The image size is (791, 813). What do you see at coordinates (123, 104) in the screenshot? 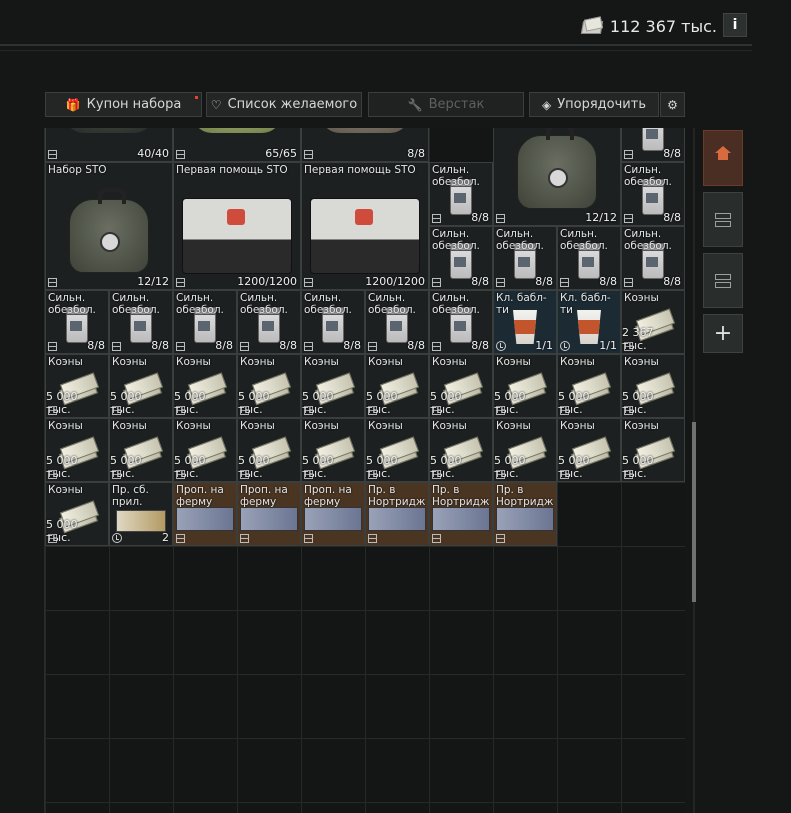
I see `kit-coupon-button: 🎁 Купон набора` at bounding box center [123, 104].